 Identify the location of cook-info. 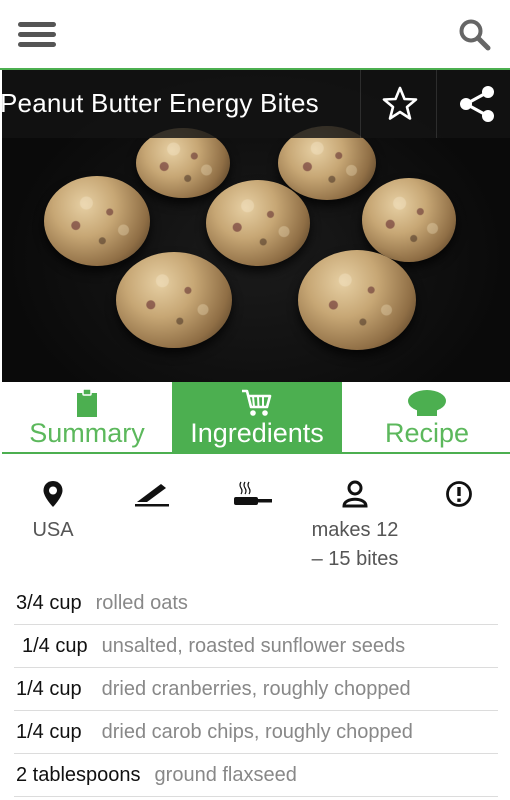
(253, 494).